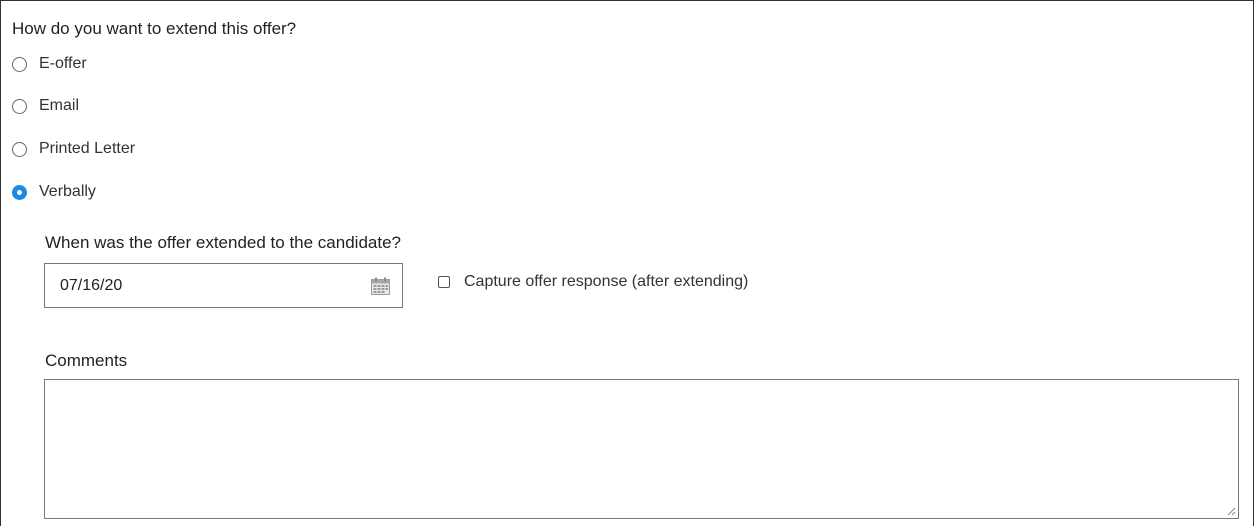  What do you see at coordinates (444, 282) in the screenshot?
I see `capture-response-checkbox` at bounding box center [444, 282].